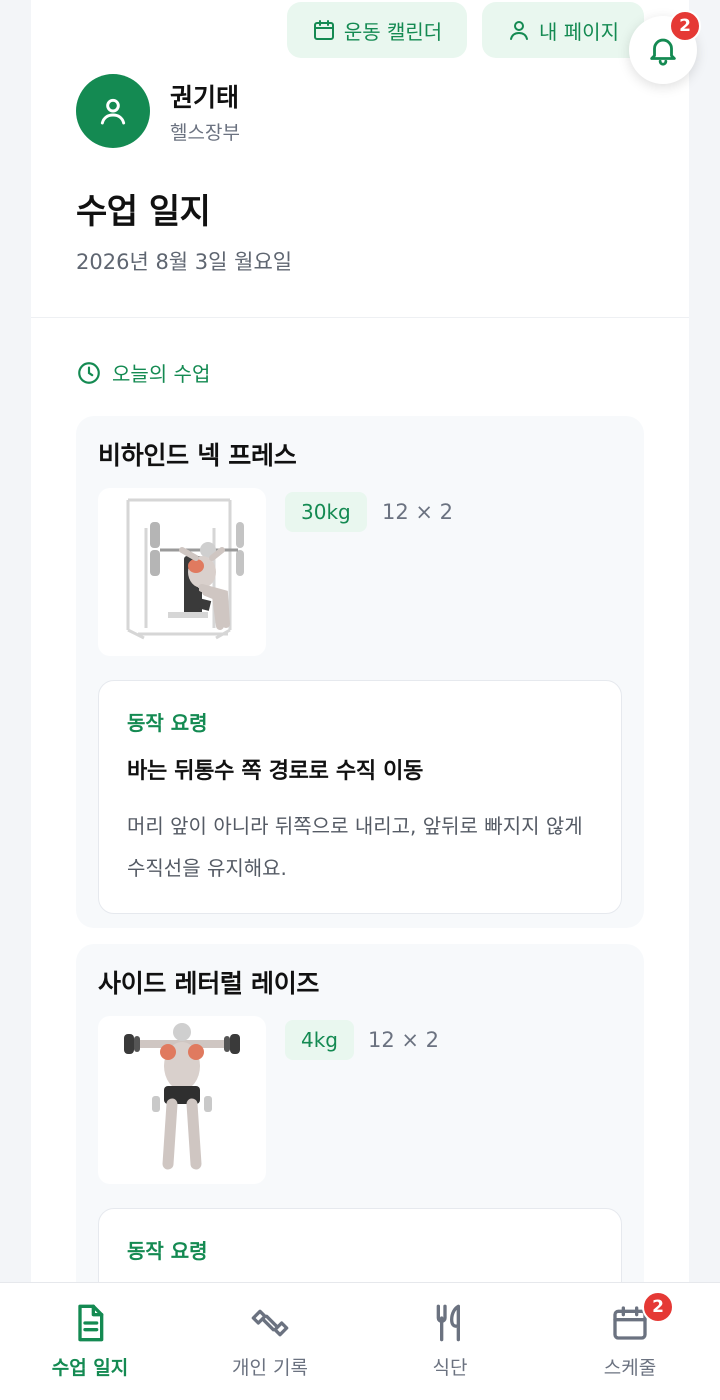 This screenshot has height=1400, width=720. What do you see at coordinates (270, 1323) in the screenshot?
I see `dumbbell-icon` at bounding box center [270, 1323].